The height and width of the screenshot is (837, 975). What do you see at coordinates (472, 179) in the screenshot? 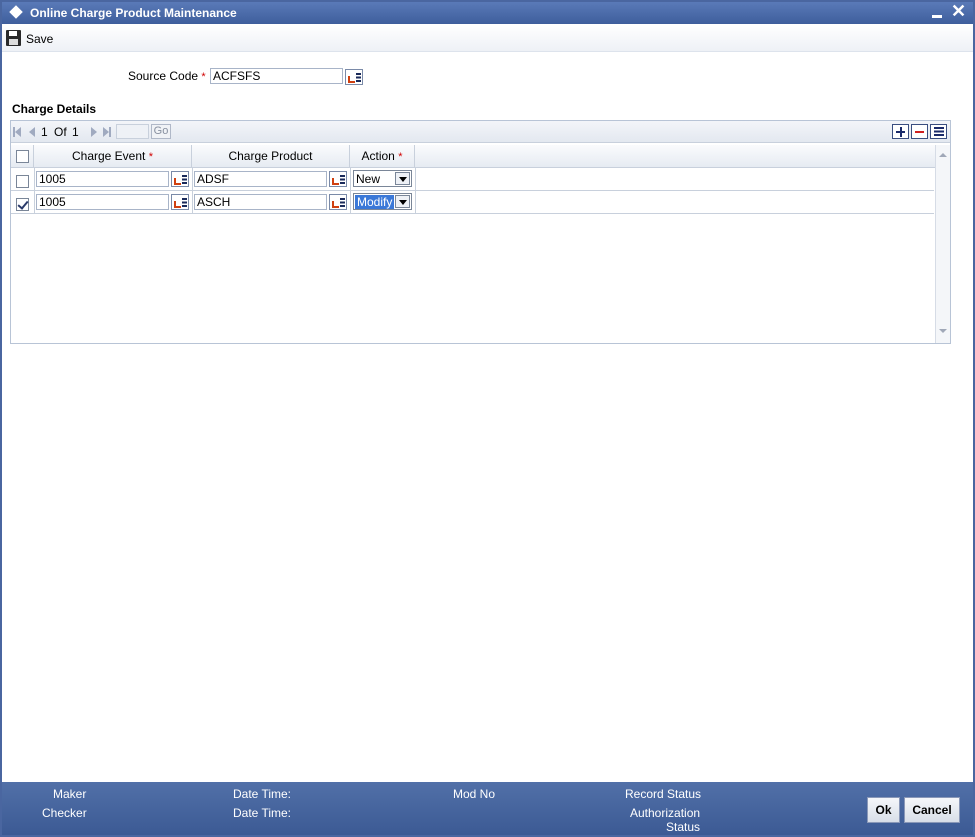
I see `table-row: New` at bounding box center [472, 179].